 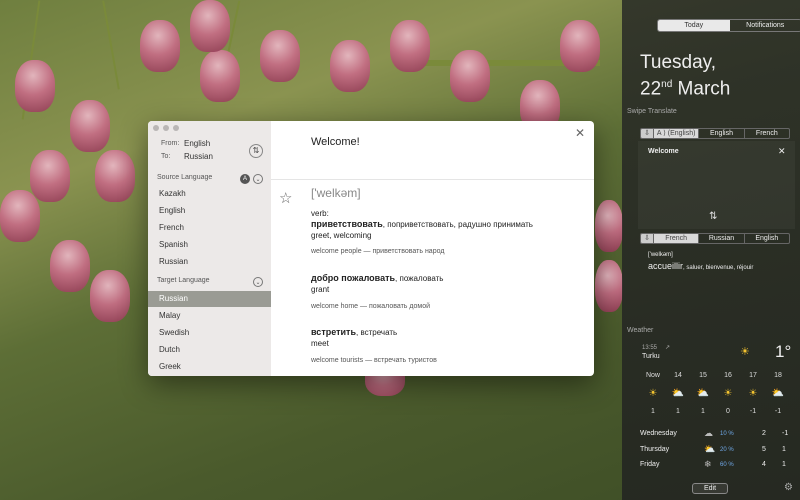 What do you see at coordinates (183, 280) in the screenshot?
I see `target-language-heading: Target Language` at bounding box center [183, 280].